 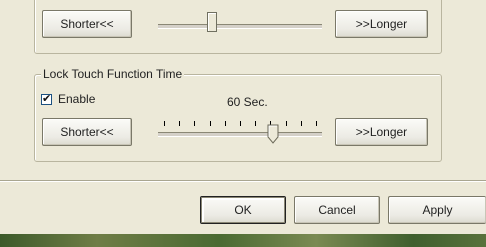 I want to click on ok-button: OK, so click(x=243, y=210).